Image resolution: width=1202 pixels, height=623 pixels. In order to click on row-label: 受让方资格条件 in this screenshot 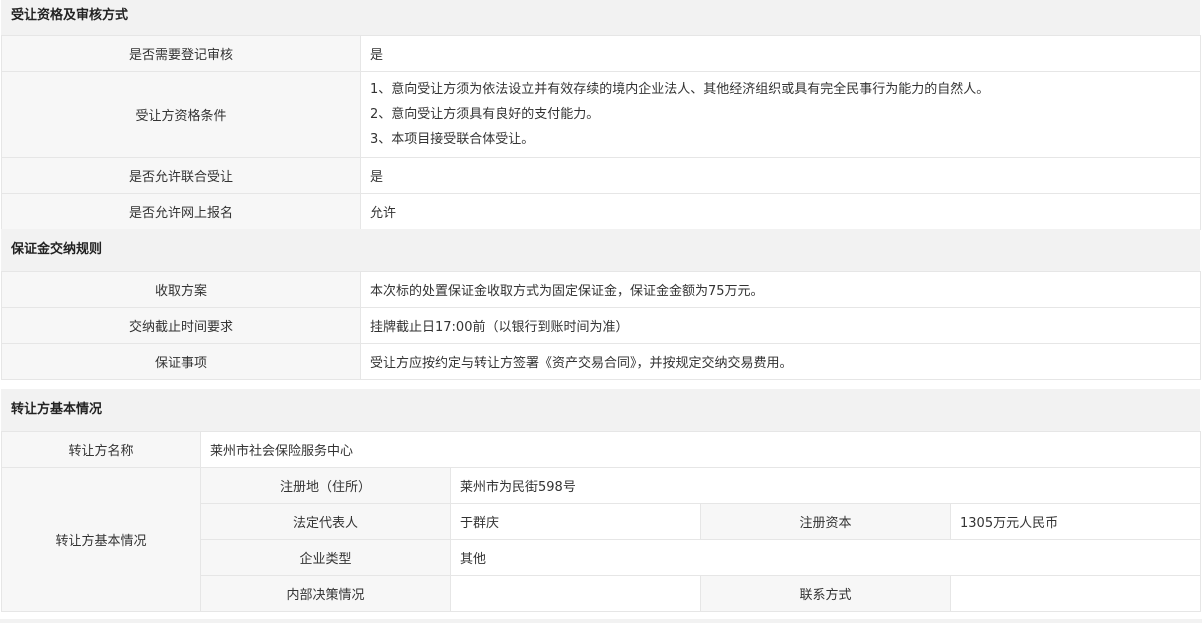, I will do `click(181, 114)`.